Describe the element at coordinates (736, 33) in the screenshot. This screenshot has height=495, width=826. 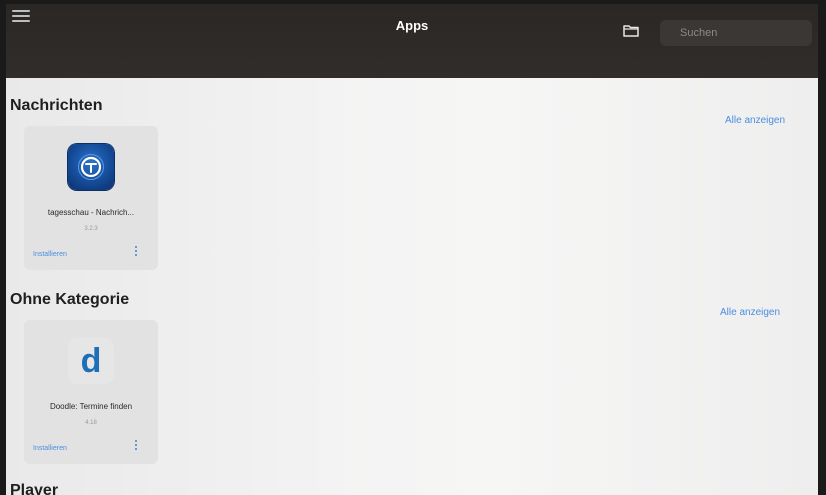
I see `search-input` at that location.